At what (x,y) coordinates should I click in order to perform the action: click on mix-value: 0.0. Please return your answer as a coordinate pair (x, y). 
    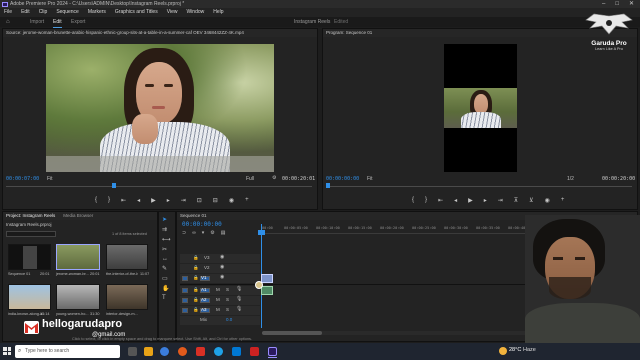
    Looking at the image, I should click on (229, 319).